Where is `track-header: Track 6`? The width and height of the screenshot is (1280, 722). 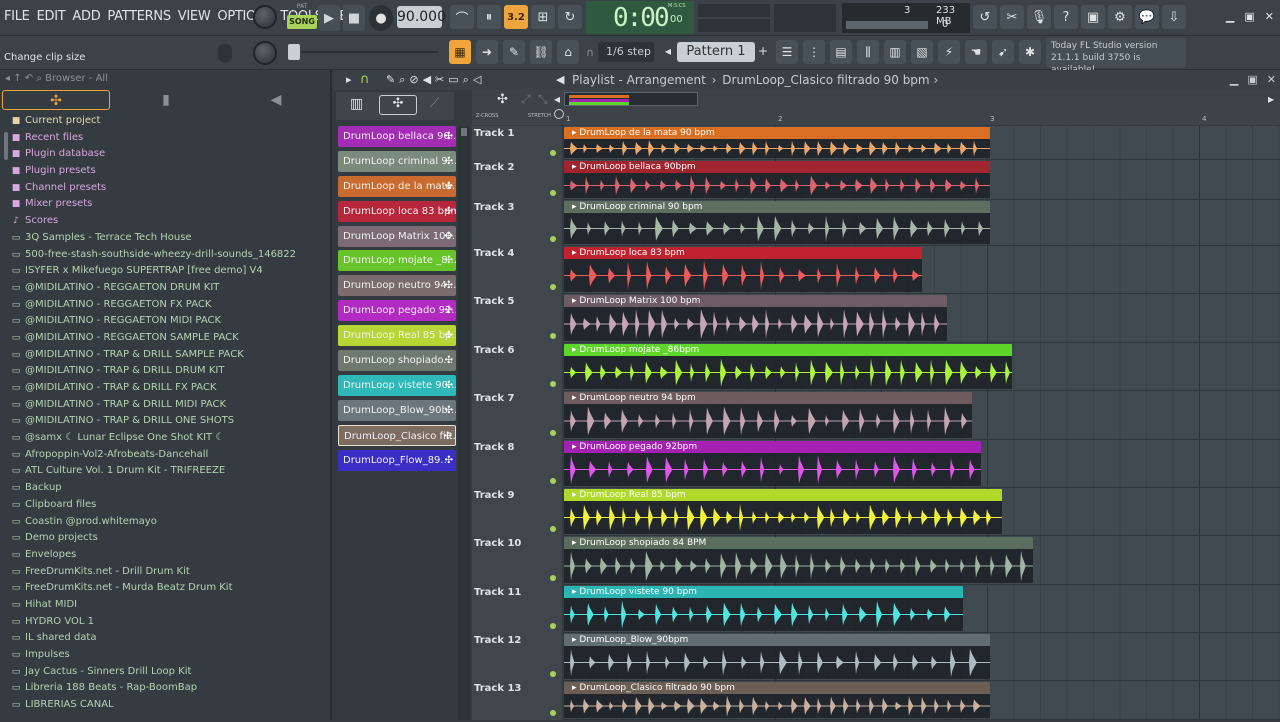 track-header: Track 6 is located at coordinates (517, 369).